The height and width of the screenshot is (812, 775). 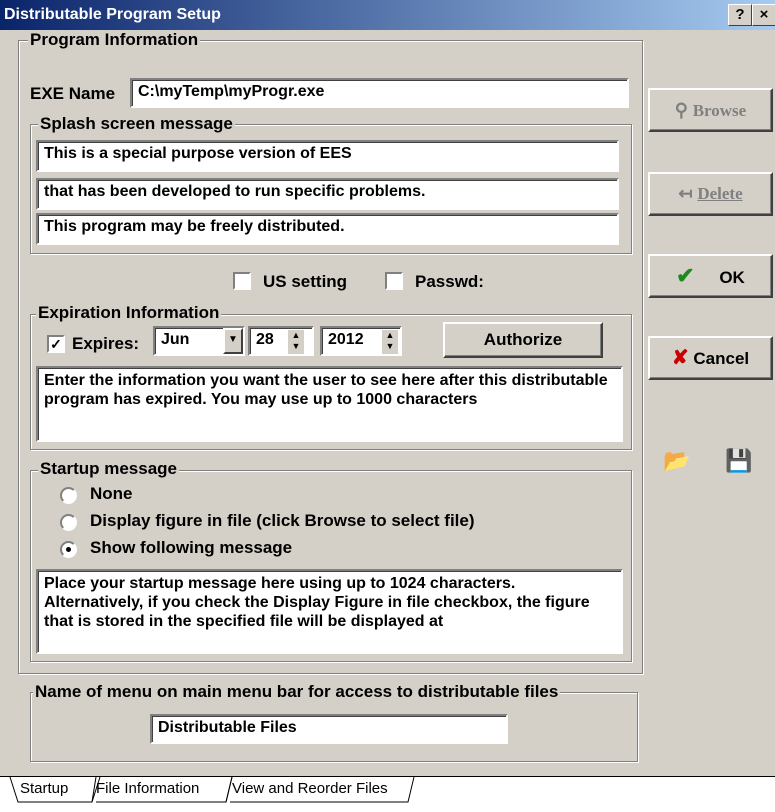 I want to click on delete-icon: ↤, so click(x=685, y=193).